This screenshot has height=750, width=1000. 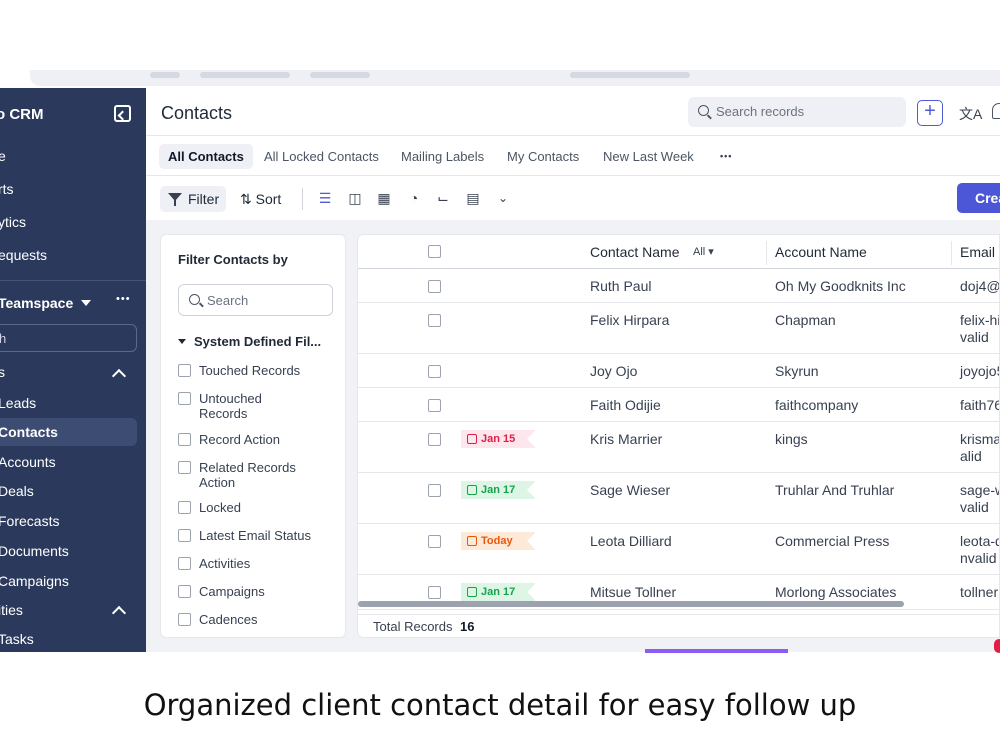 I want to click on contact-name-link: Joy Ojo, so click(x=613, y=371).